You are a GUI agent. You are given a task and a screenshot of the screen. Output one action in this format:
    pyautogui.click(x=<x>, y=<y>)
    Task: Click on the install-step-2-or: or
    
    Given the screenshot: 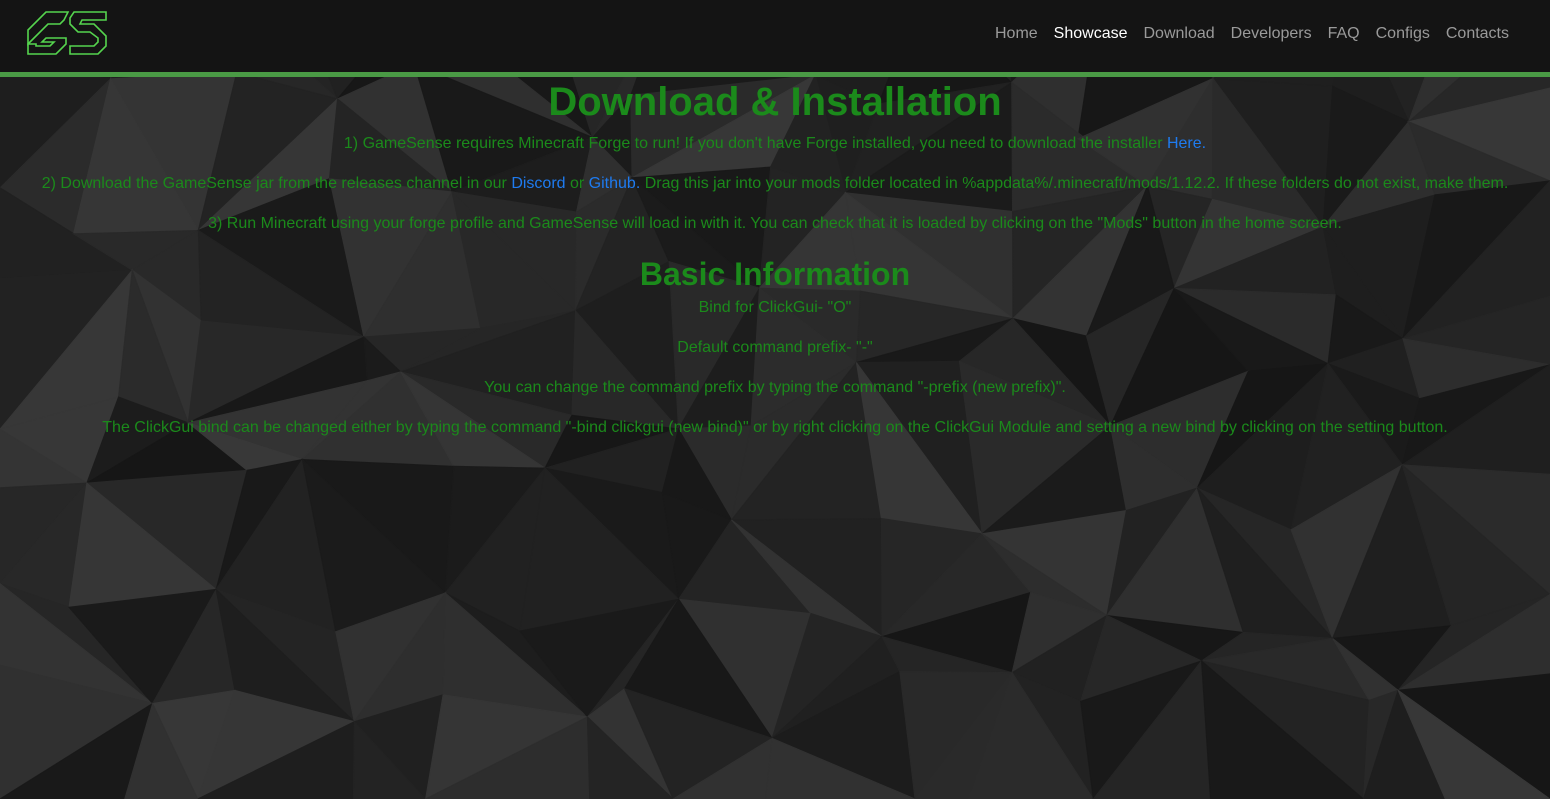 What is the action you would take?
    pyautogui.click(x=577, y=183)
    